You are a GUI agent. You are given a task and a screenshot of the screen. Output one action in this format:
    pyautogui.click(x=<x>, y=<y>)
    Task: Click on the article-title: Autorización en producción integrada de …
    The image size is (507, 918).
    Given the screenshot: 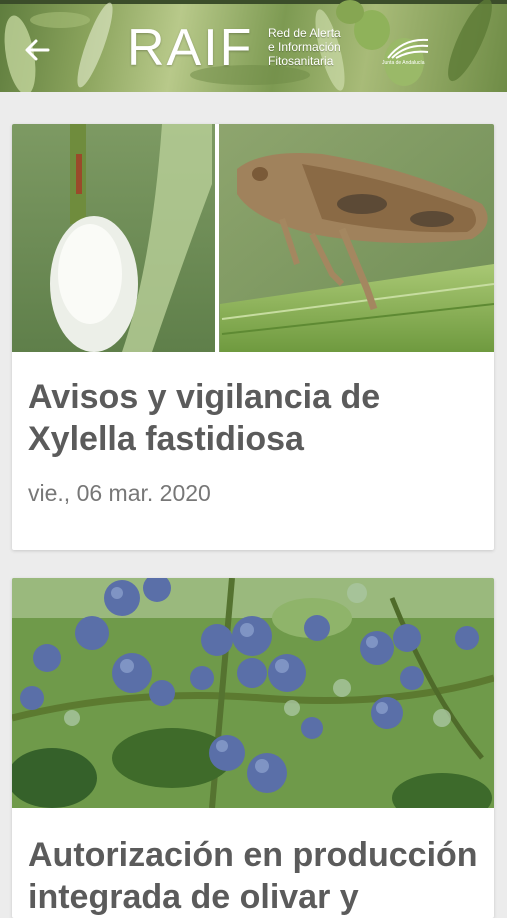 What is the action you would take?
    pyautogui.click(x=253, y=876)
    